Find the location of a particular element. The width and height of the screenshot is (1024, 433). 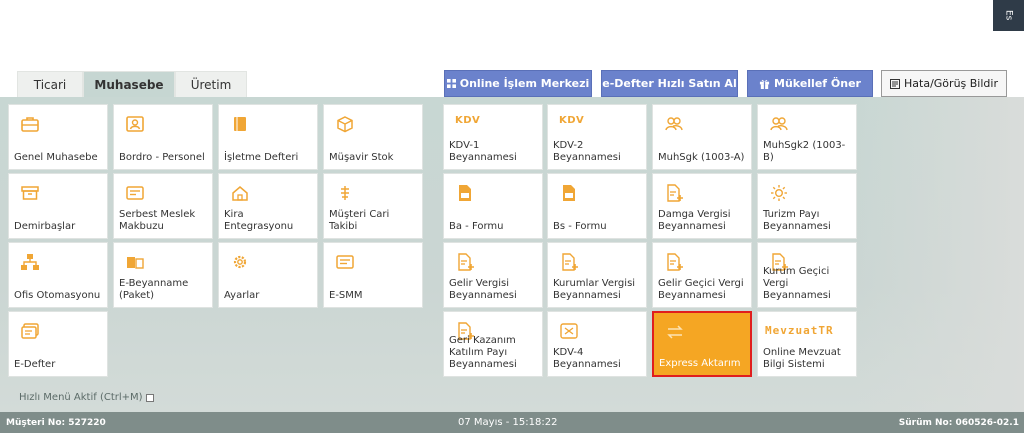

tile-musteri-cari-takibi: Müşteri Cari Takibi is located at coordinates (373, 206).